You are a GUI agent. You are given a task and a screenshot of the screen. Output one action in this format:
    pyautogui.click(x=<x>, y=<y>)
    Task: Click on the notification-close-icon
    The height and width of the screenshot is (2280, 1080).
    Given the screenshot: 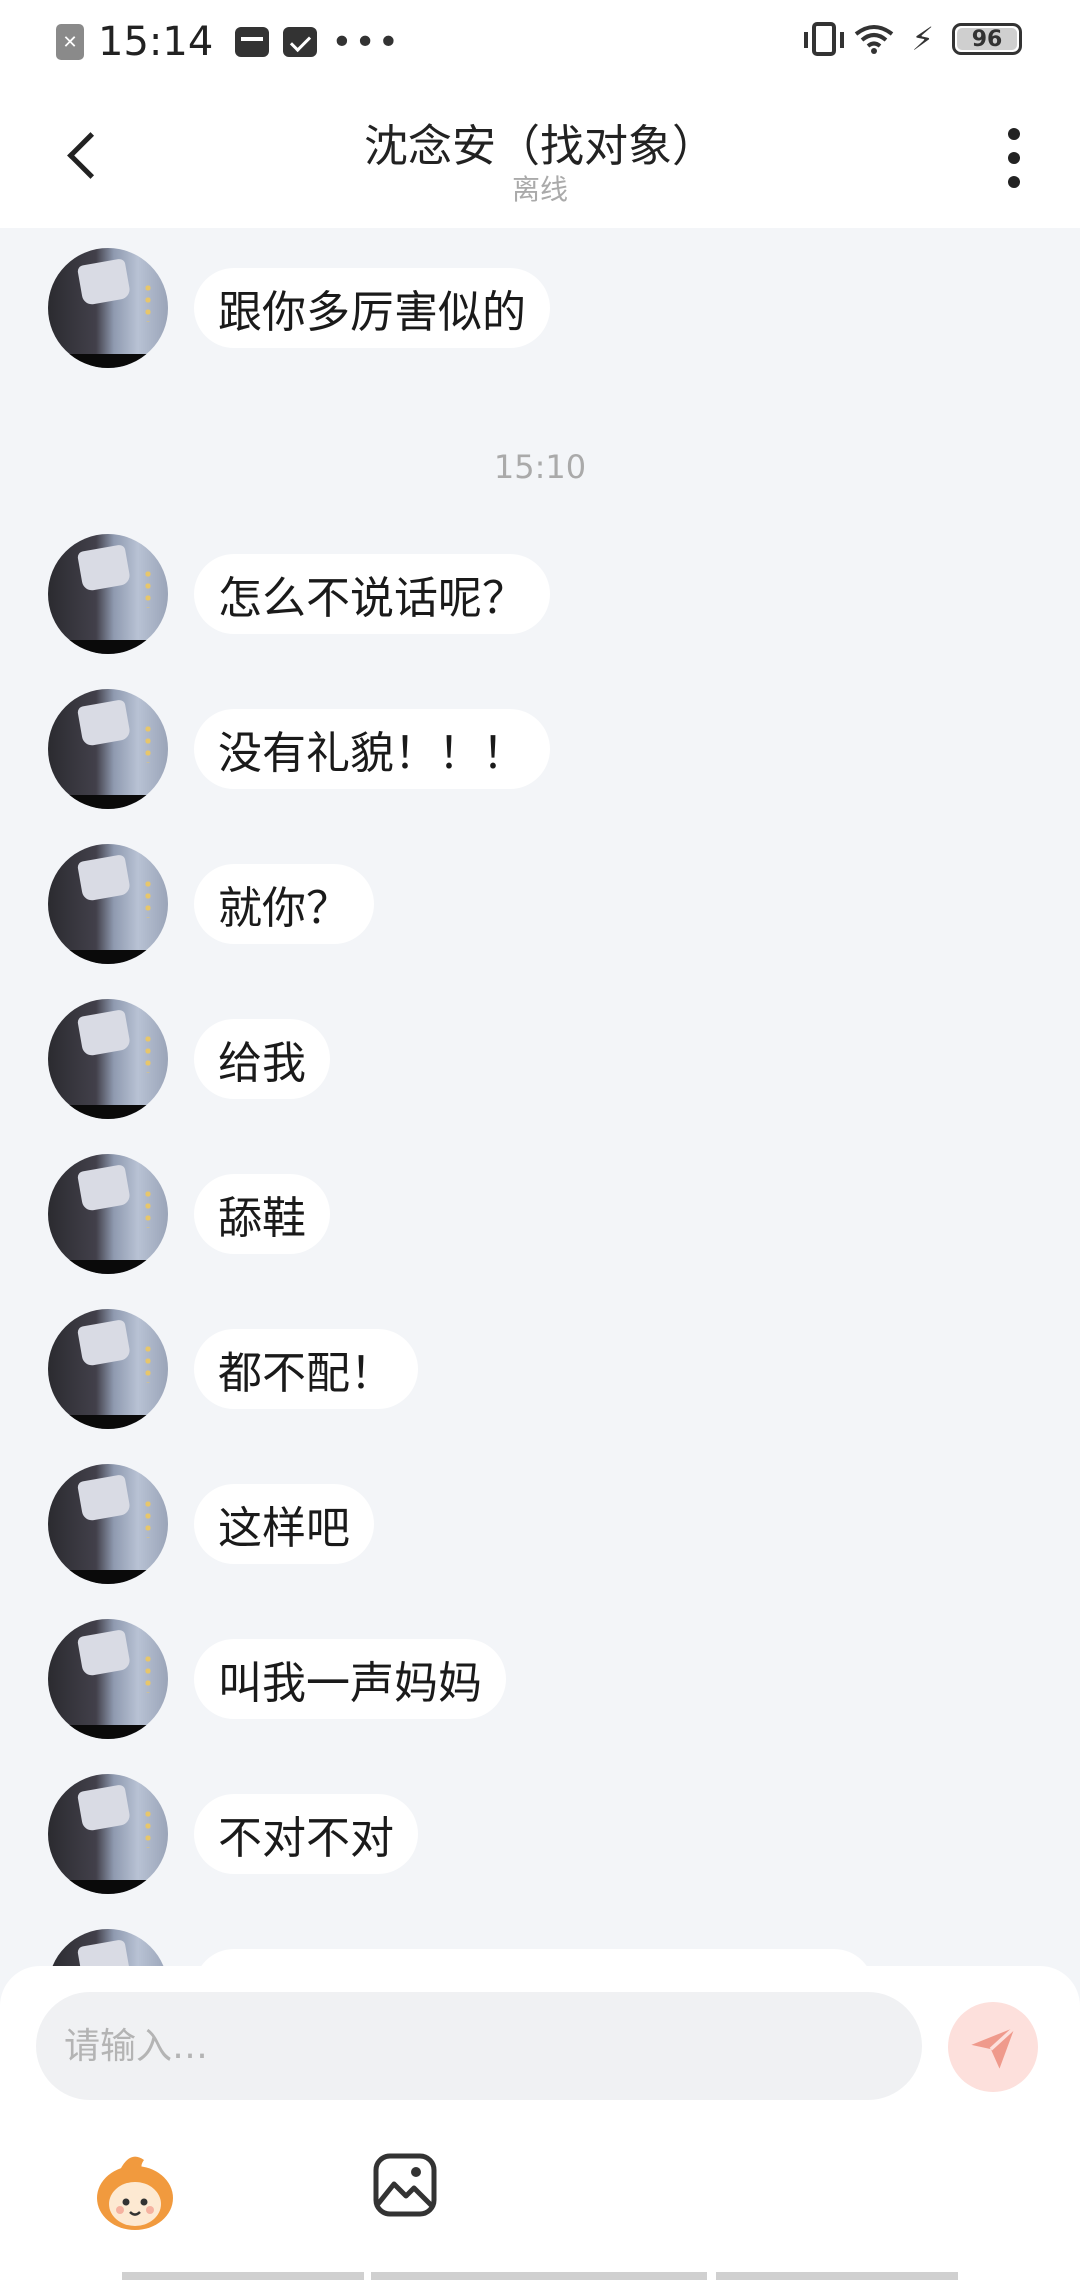 What is the action you would take?
    pyautogui.click(x=70, y=42)
    